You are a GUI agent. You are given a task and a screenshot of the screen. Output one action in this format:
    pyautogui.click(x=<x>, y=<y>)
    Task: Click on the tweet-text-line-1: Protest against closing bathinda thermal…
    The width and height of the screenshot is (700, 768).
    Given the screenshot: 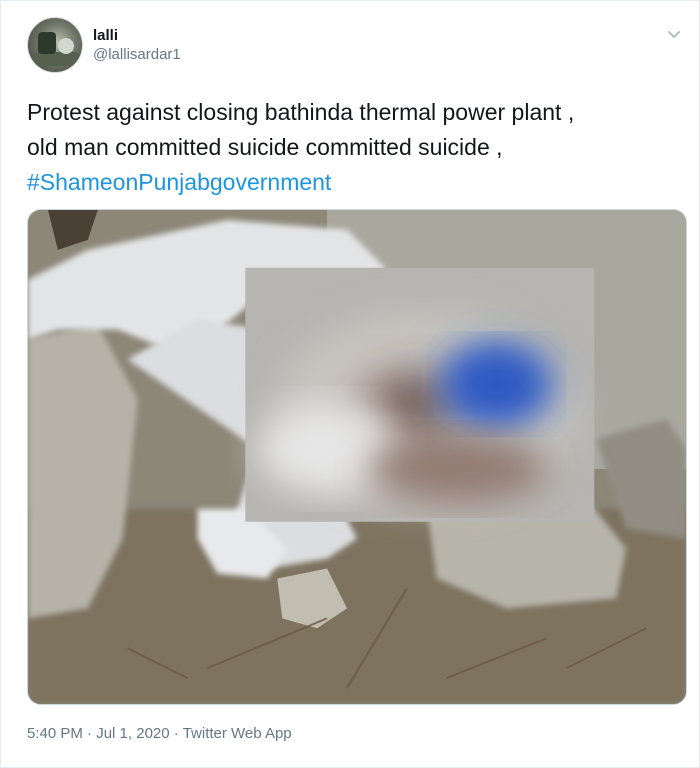 What is the action you would take?
    pyautogui.click(x=301, y=112)
    